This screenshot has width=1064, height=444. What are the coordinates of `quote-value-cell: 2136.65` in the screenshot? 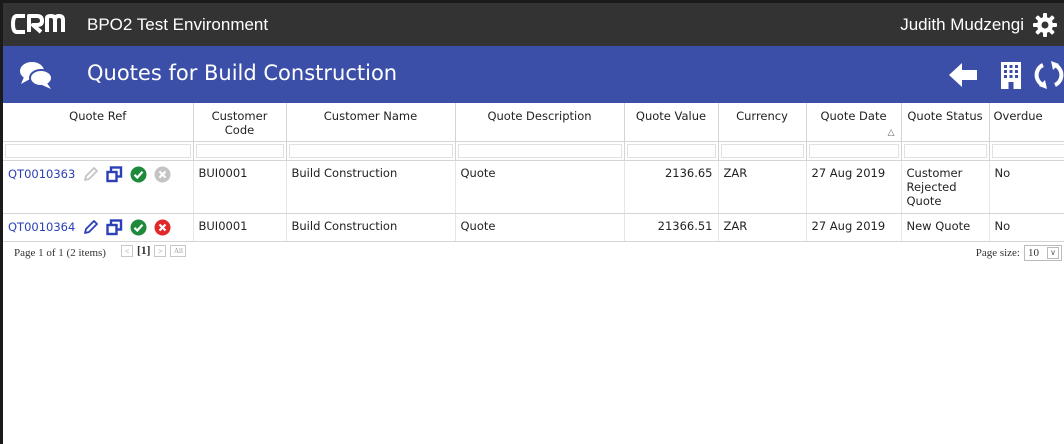 It's located at (671, 187).